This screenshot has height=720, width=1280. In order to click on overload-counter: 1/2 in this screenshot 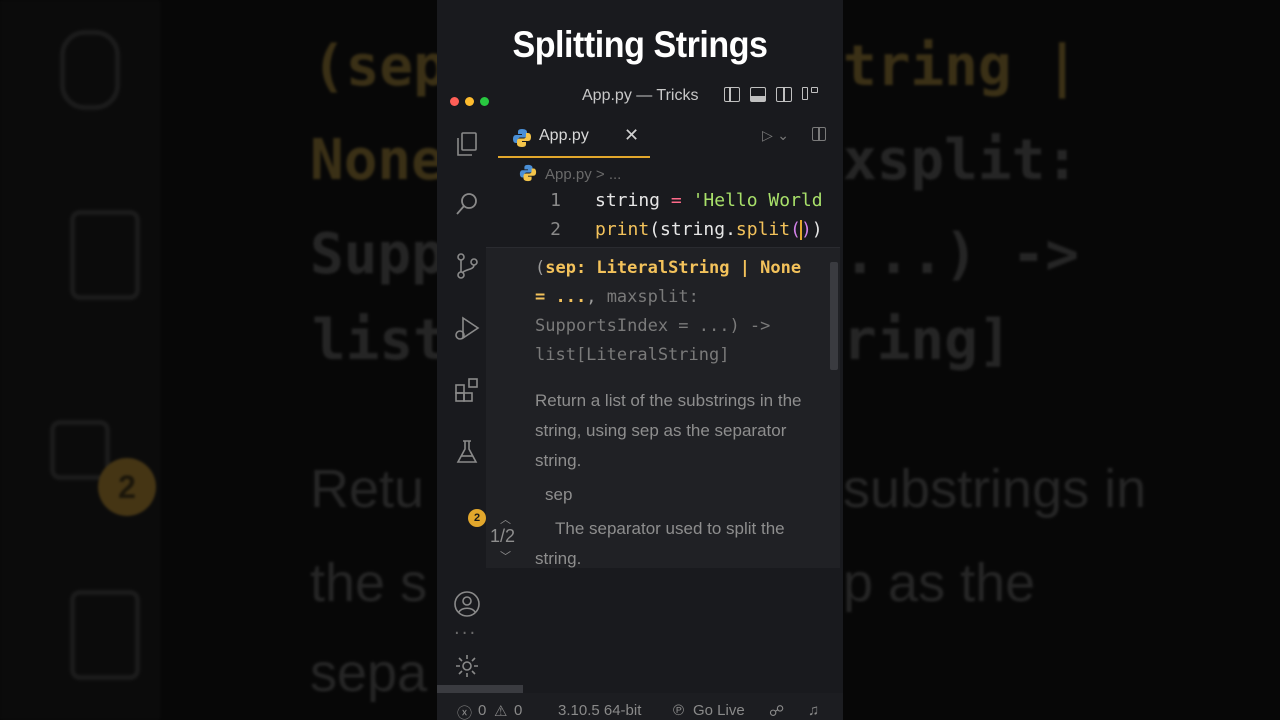, I will do `click(503, 536)`.